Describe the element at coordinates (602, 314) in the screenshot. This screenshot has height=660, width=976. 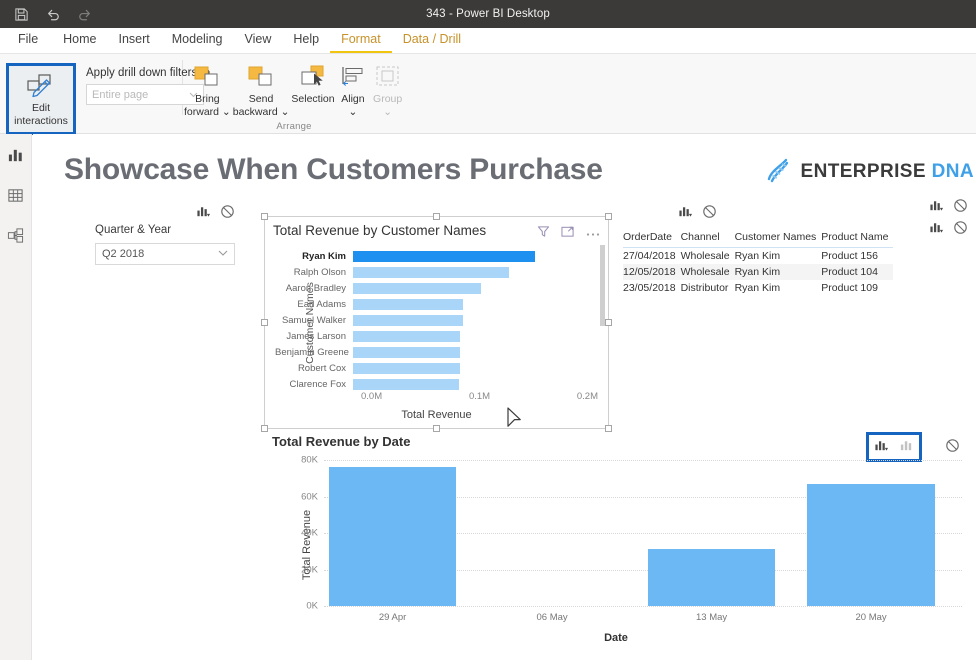
I see `bar-chart-scrollbar` at that location.